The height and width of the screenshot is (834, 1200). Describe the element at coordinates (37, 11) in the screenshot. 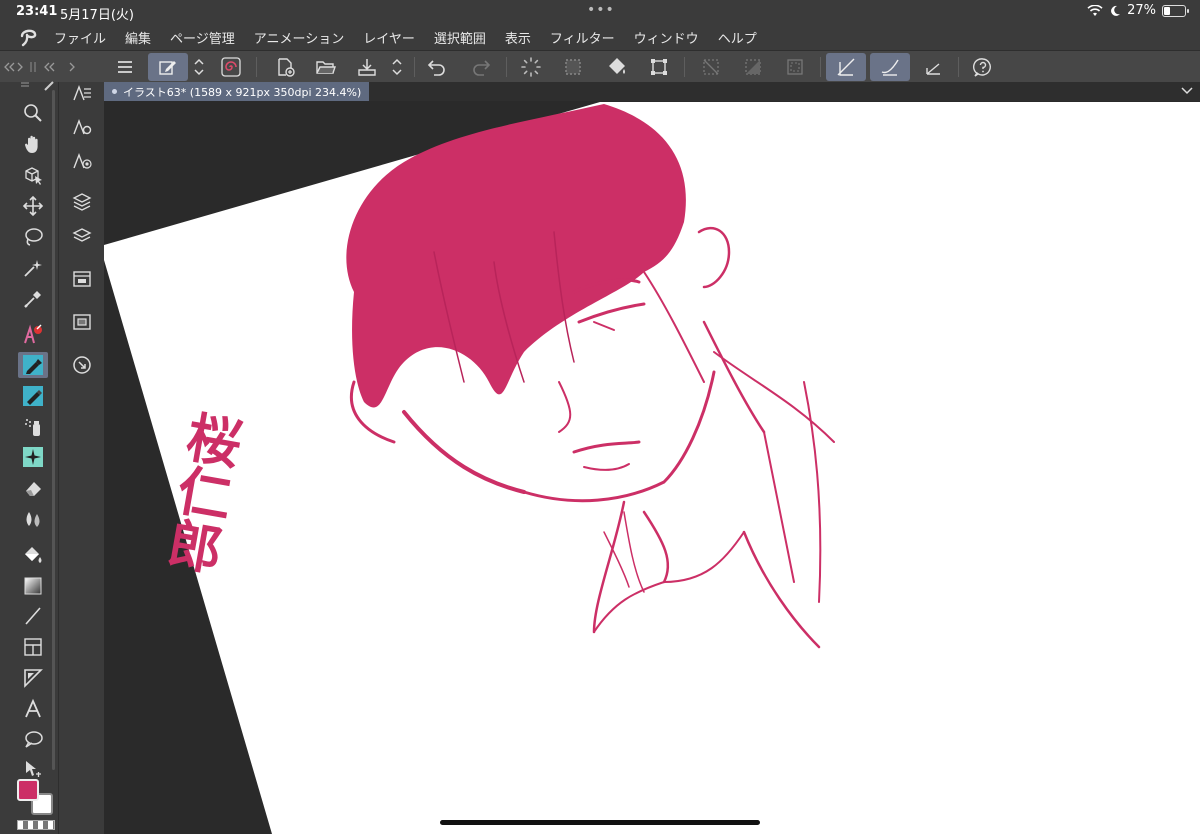

I see `status-time: 23:41` at that location.